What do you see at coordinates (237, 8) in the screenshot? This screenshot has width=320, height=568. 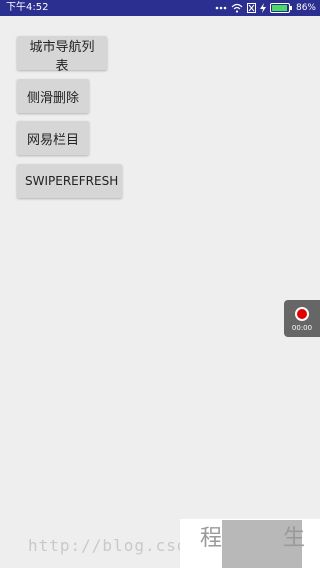 I see `wifi-icon` at bounding box center [237, 8].